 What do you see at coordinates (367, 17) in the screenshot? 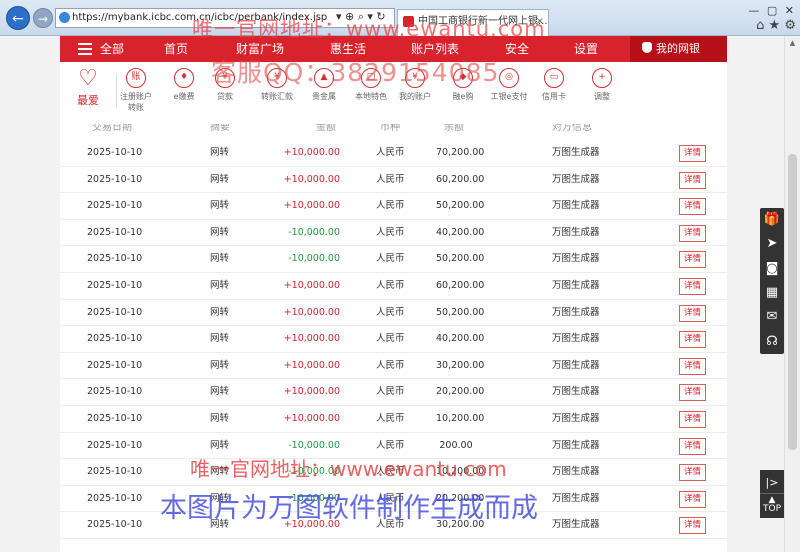
I see `address-tools: ▾ ⊕ ⌕ ▾ ↻` at bounding box center [367, 17].